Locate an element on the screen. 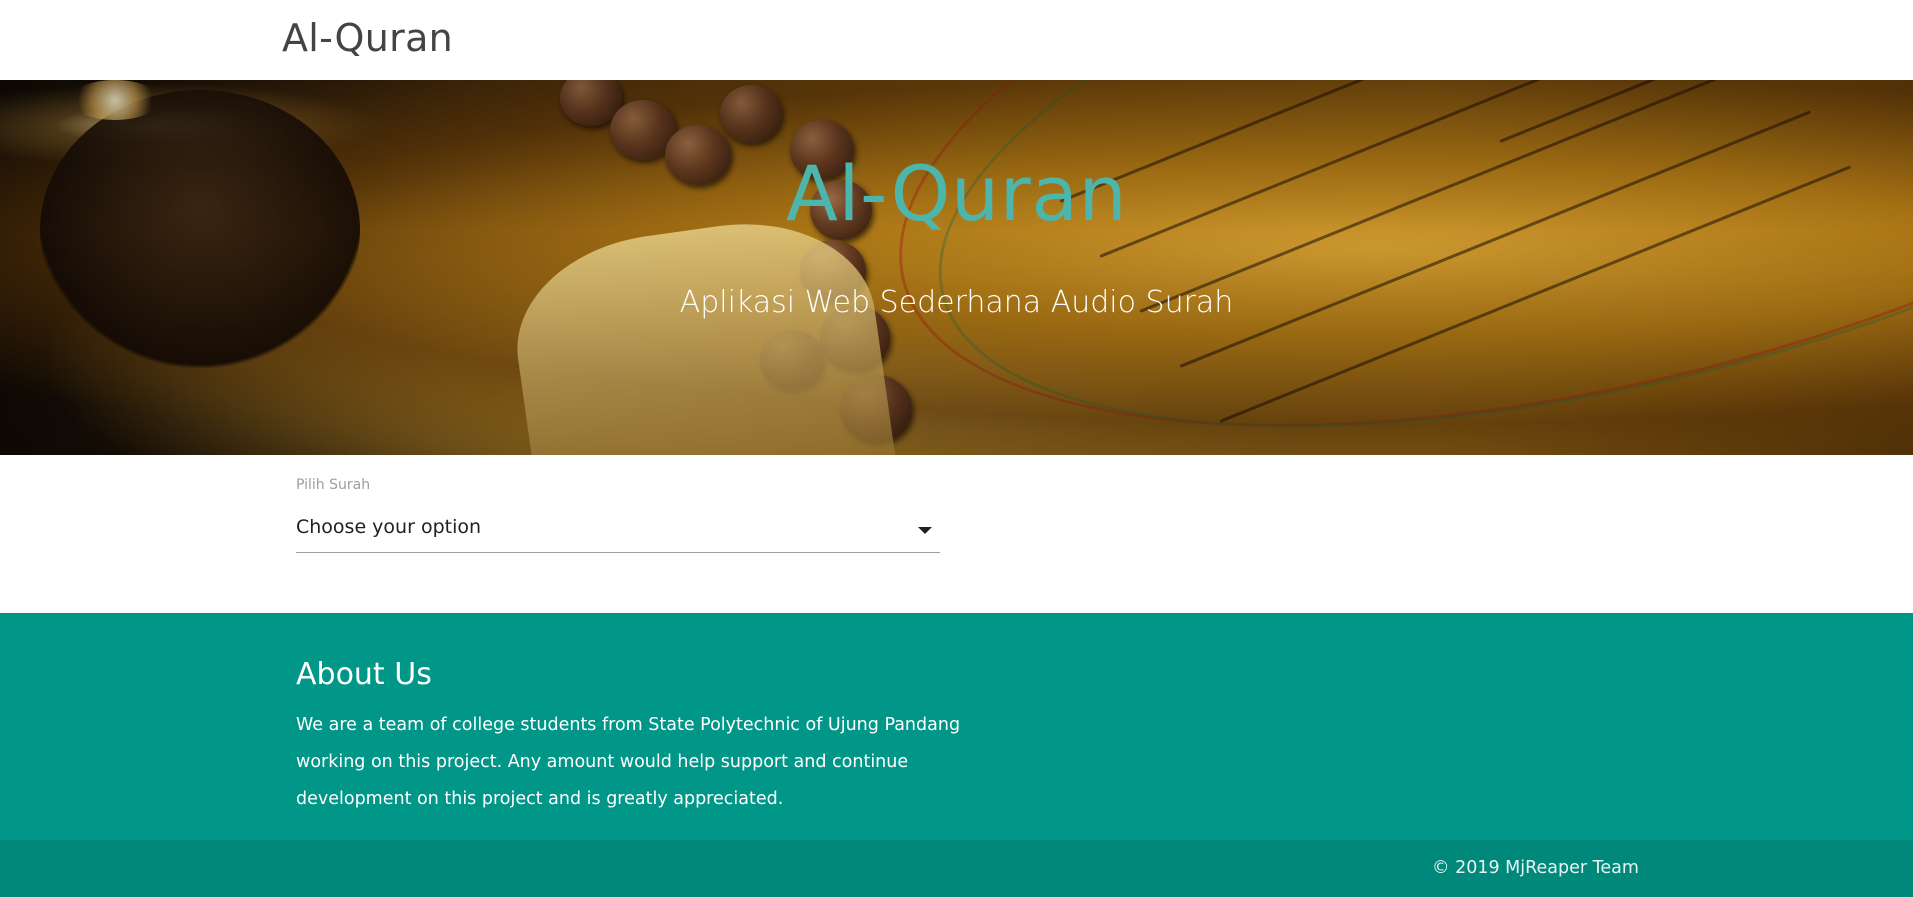 This screenshot has width=1913, height=897. brand-logo-link: Al-Quran is located at coordinates (367, 38).